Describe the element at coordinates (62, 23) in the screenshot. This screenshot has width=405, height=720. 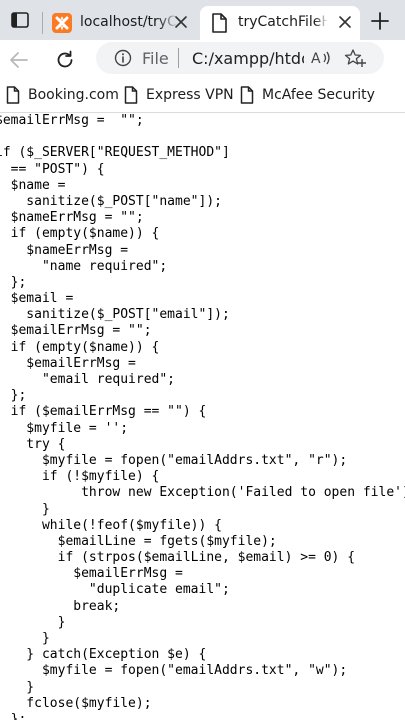
I see `xampp-icon` at that location.